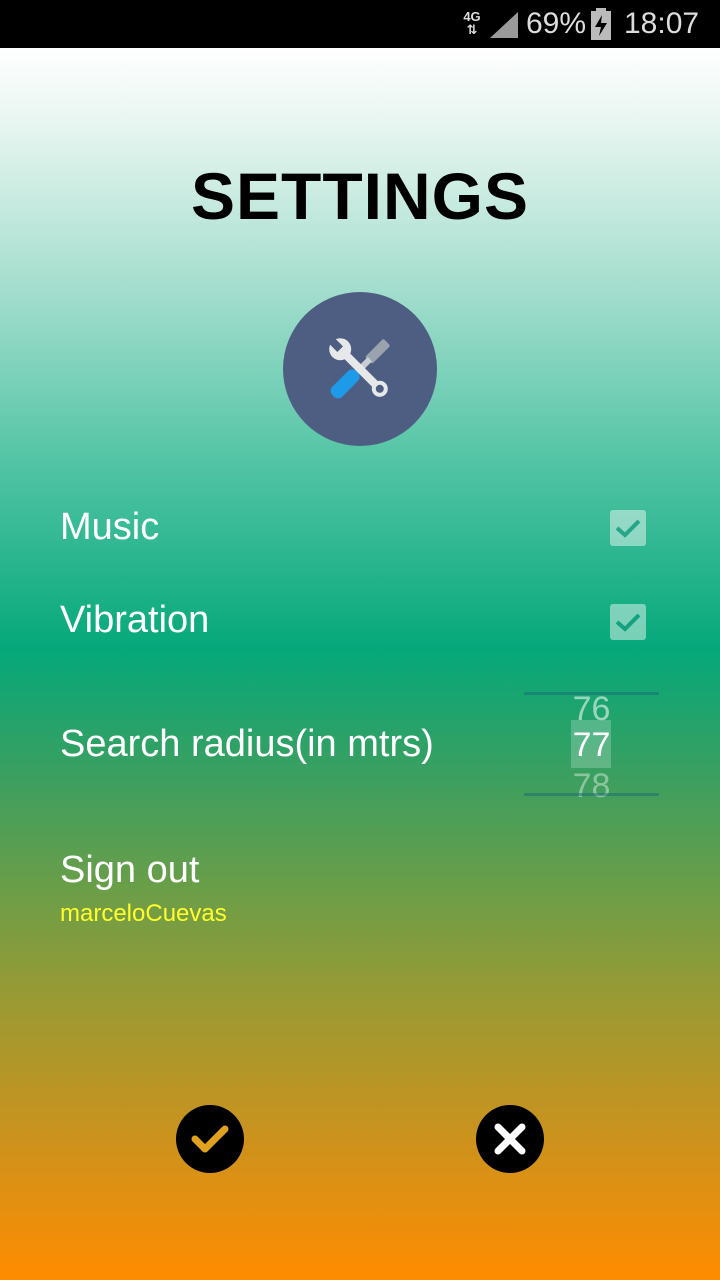 This screenshot has height=1280, width=720. I want to click on picker-divider-bottom, so click(591, 794).